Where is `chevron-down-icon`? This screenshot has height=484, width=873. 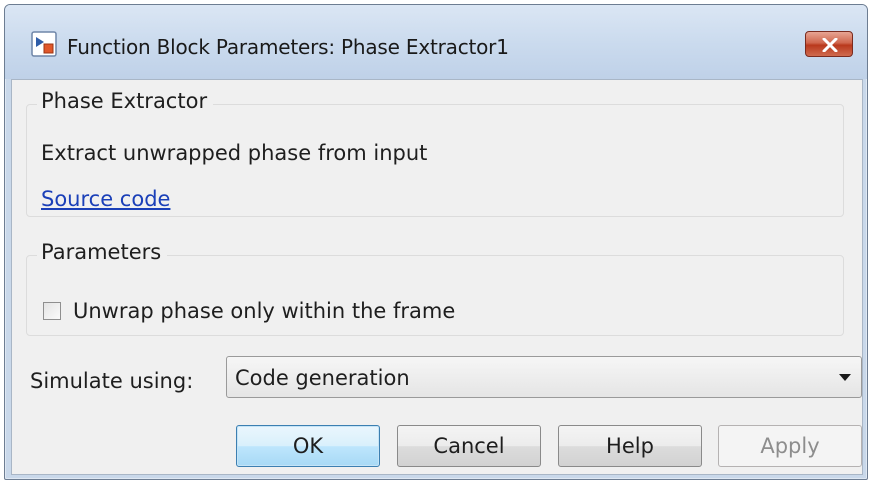 chevron-down-icon is located at coordinates (845, 377).